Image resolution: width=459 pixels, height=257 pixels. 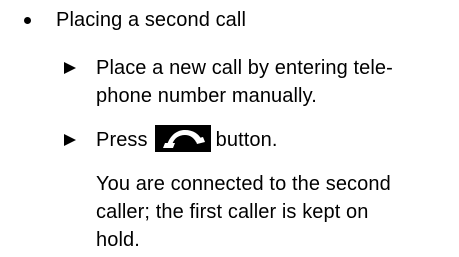 I want to click on result-line-1: You are connected to the second, so click(x=243, y=184).